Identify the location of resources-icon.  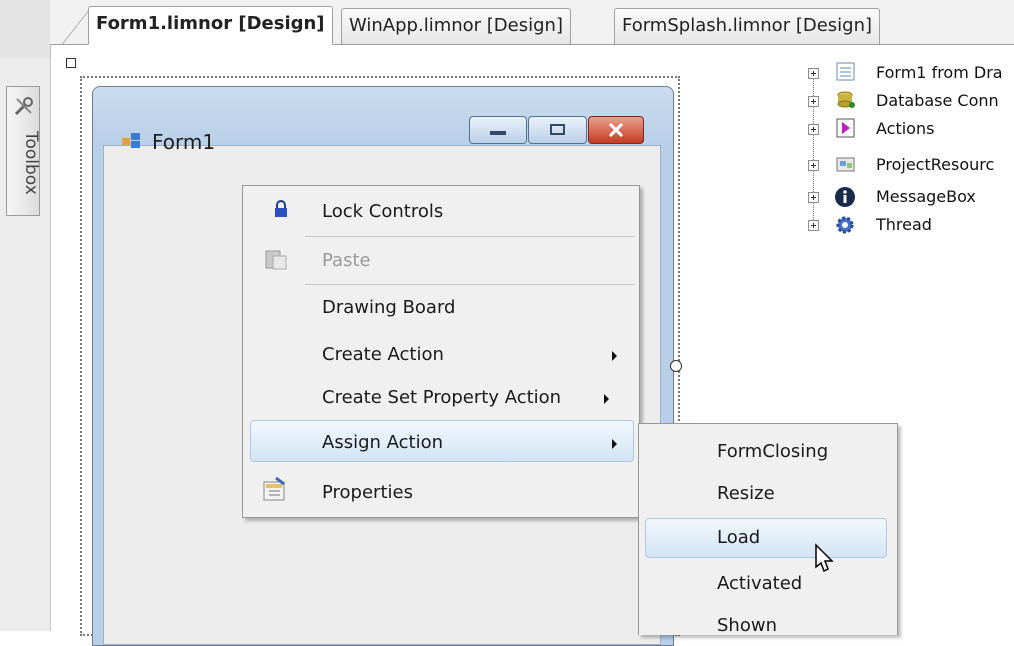
(845, 164).